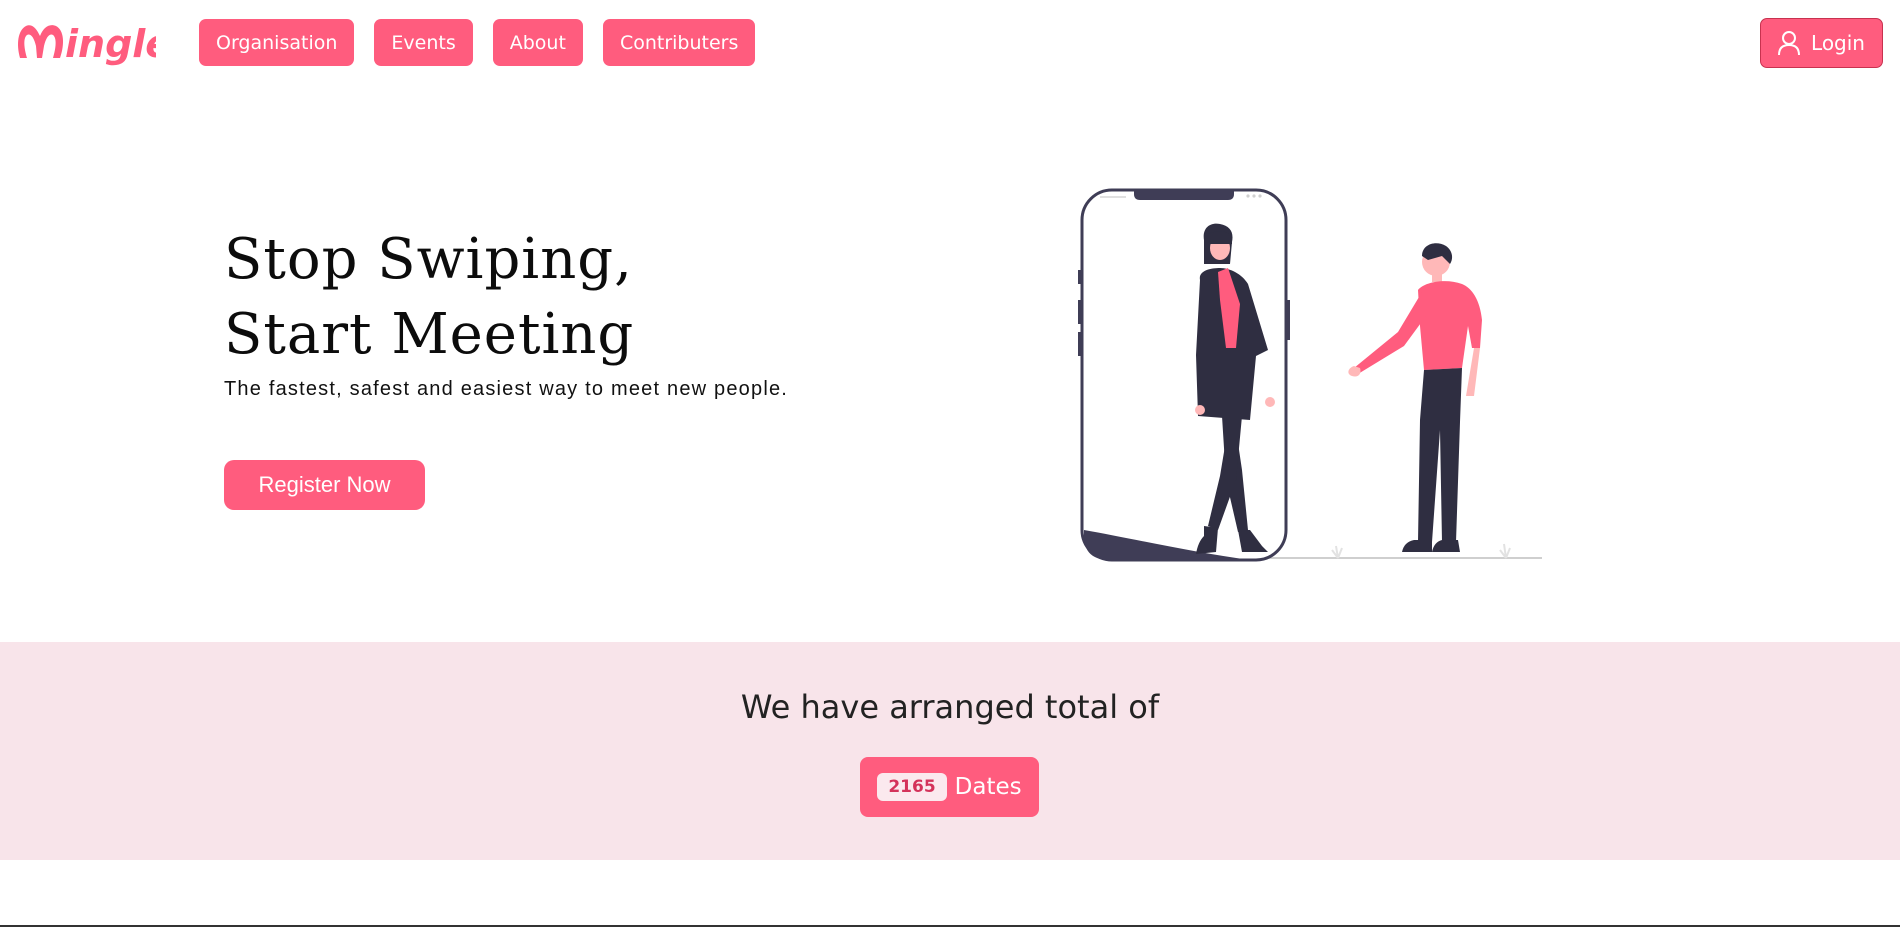 This screenshot has width=1900, height=928. What do you see at coordinates (324, 485) in the screenshot?
I see `register-now-button: Register Now` at bounding box center [324, 485].